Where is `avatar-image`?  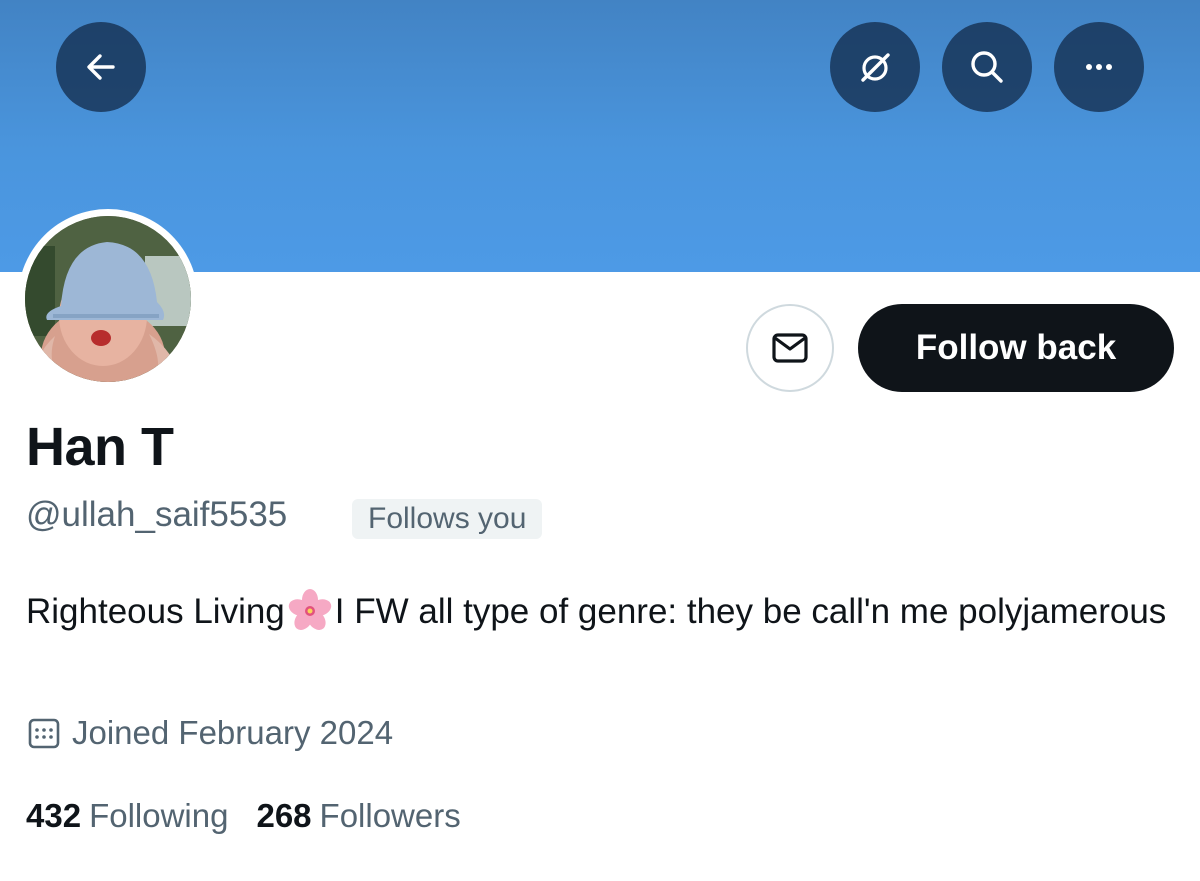
avatar-image is located at coordinates (108, 299).